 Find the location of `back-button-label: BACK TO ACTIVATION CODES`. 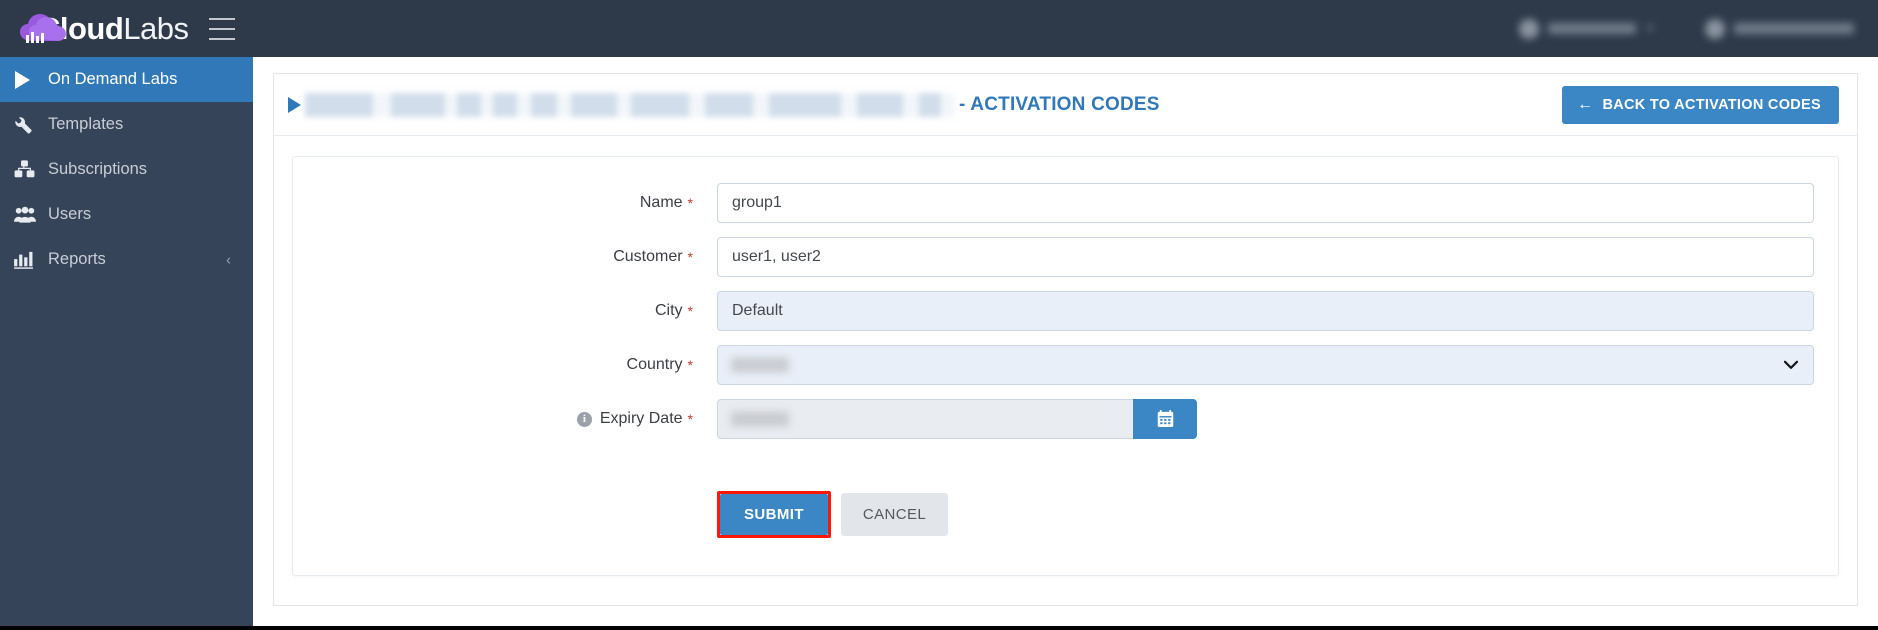

back-button-label: BACK TO ACTIVATION CODES is located at coordinates (1711, 104).